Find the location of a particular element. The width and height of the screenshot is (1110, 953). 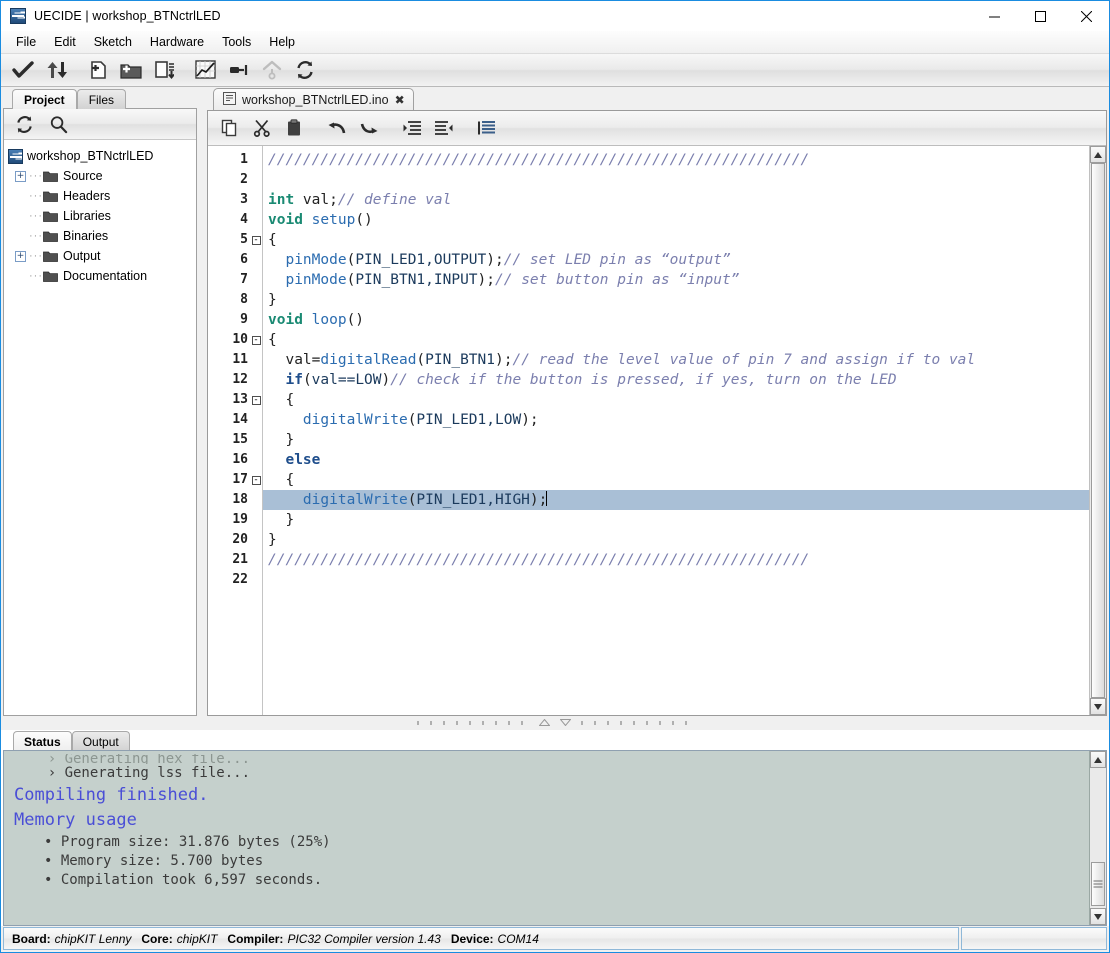

copy-button is located at coordinates (229, 128).